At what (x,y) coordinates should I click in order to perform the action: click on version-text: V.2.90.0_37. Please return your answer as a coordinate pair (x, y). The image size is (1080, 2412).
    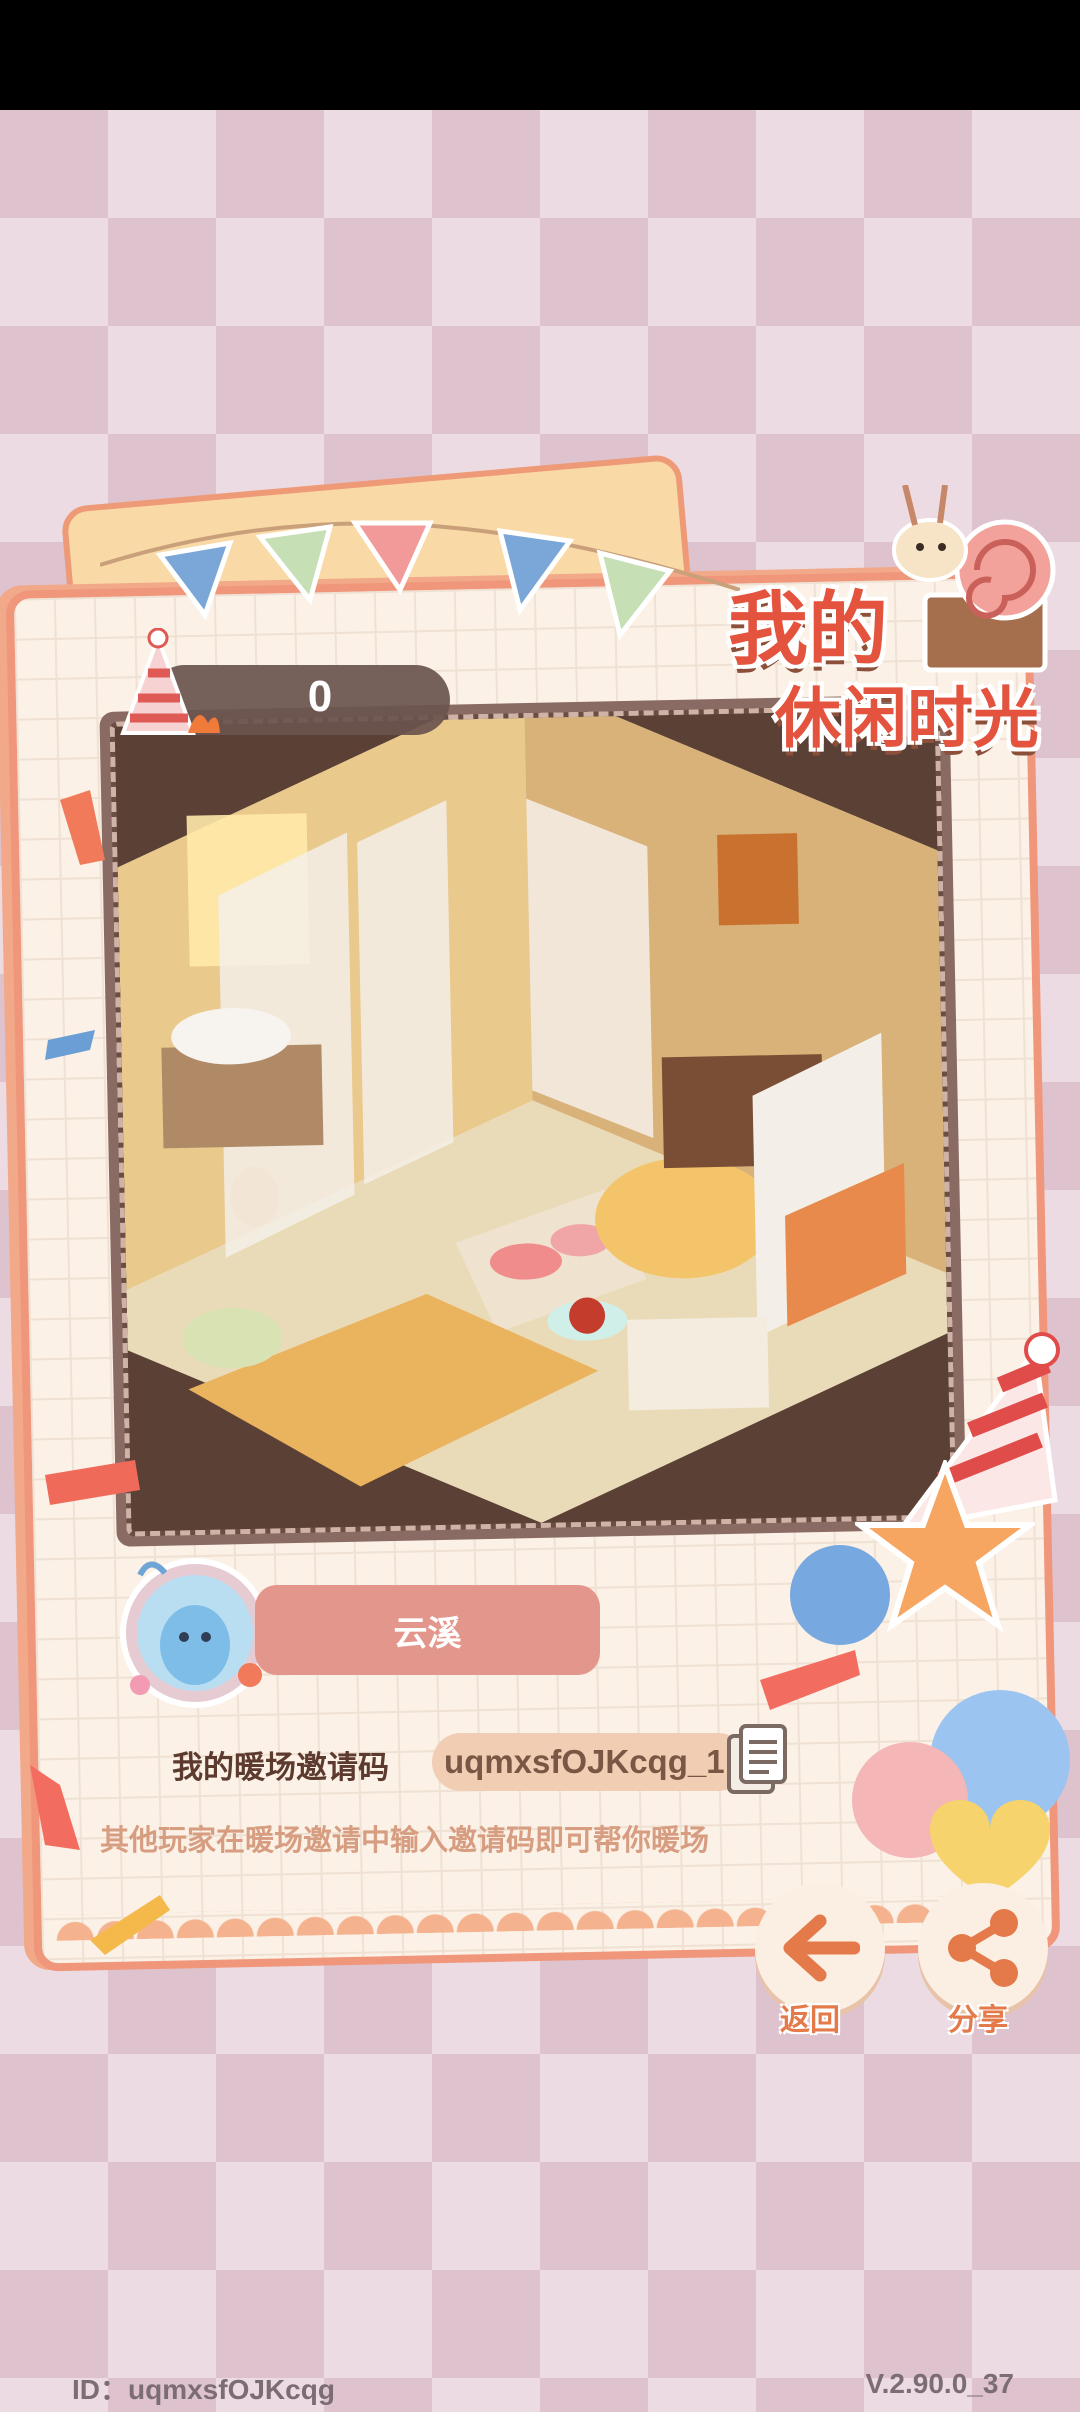
    Looking at the image, I should click on (939, 2383).